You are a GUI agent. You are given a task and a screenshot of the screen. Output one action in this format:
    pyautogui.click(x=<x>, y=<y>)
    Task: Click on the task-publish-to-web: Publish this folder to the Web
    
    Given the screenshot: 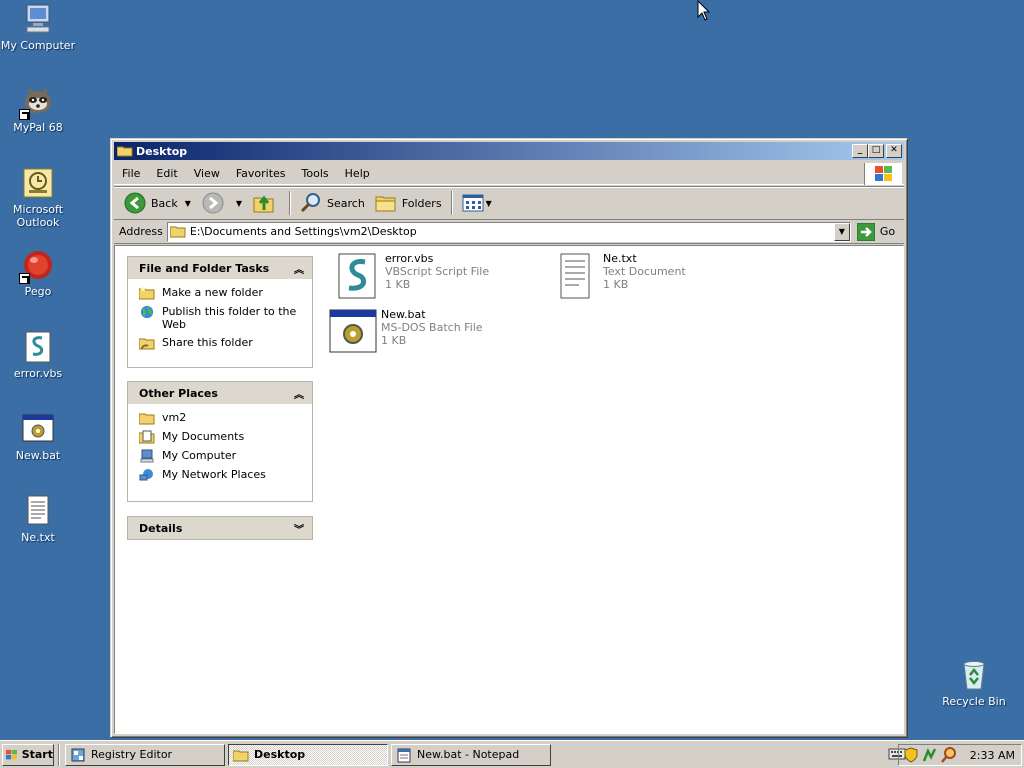 What is the action you would take?
    pyautogui.click(x=221, y=318)
    